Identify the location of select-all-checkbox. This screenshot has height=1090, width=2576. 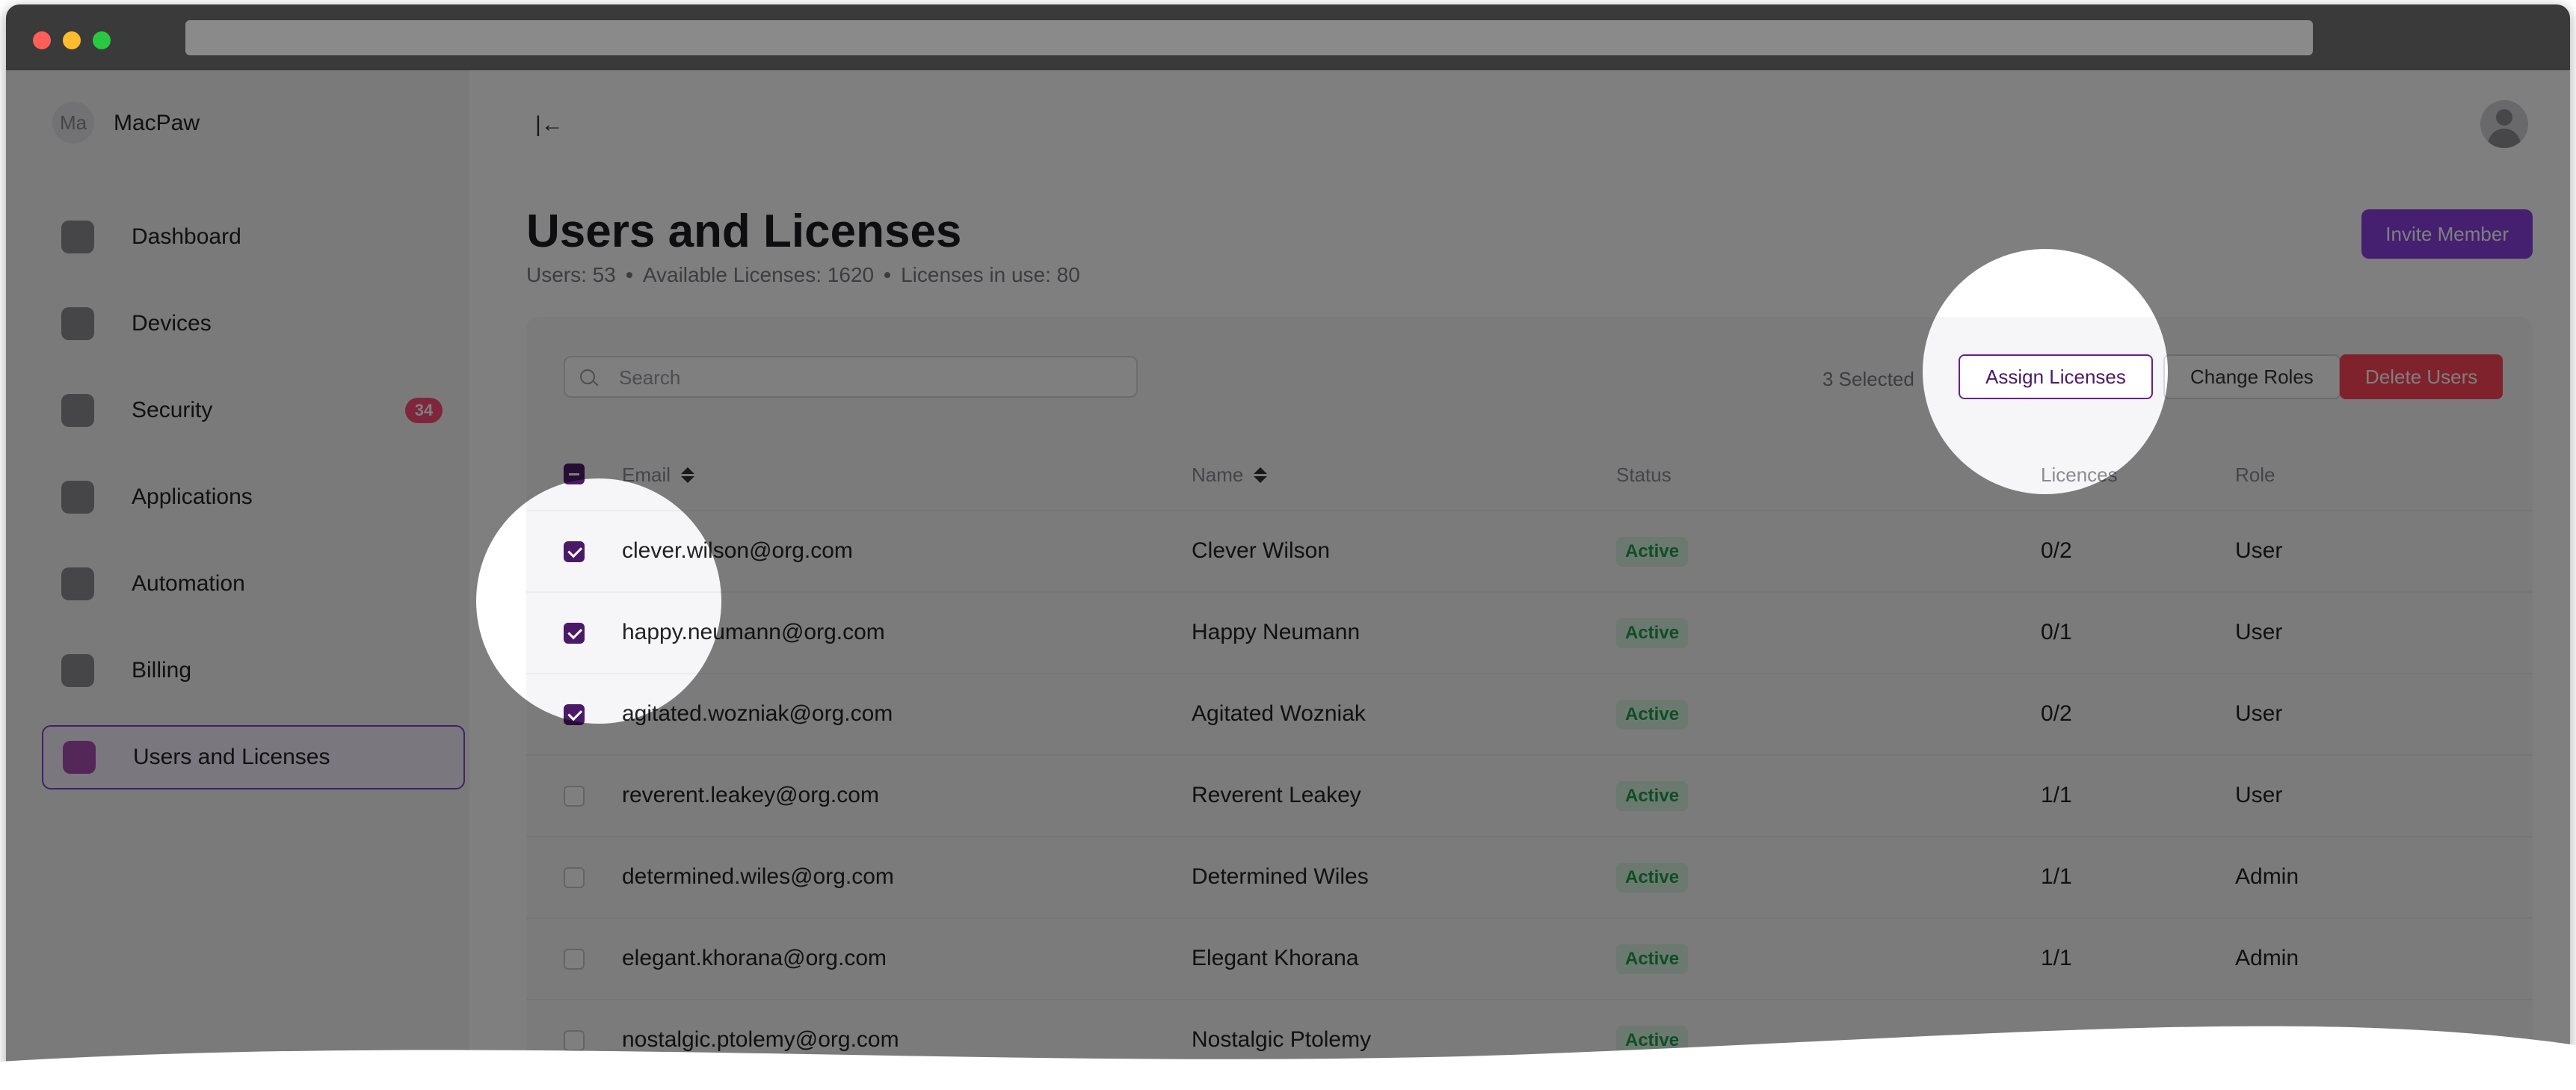
(574, 474).